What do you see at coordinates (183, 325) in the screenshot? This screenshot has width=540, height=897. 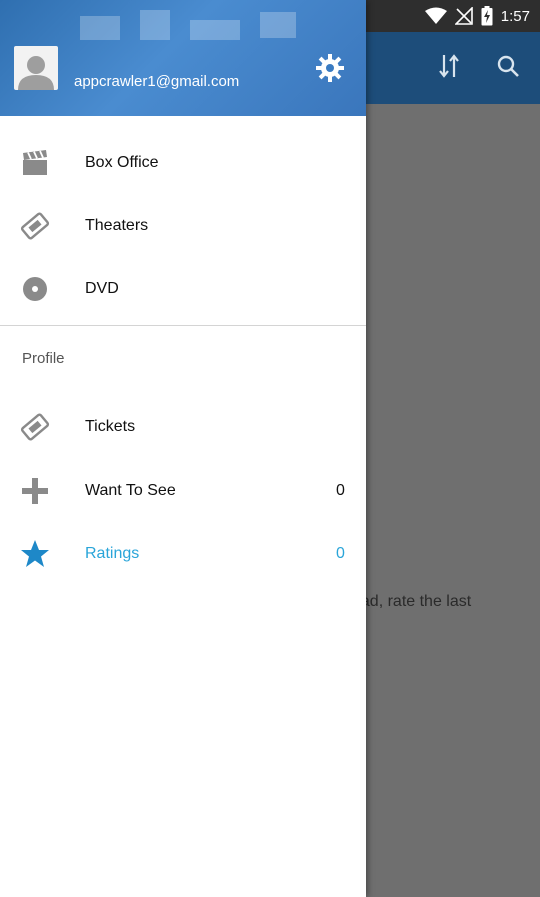 I see `drawer-divider` at bounding box center [183, 325].